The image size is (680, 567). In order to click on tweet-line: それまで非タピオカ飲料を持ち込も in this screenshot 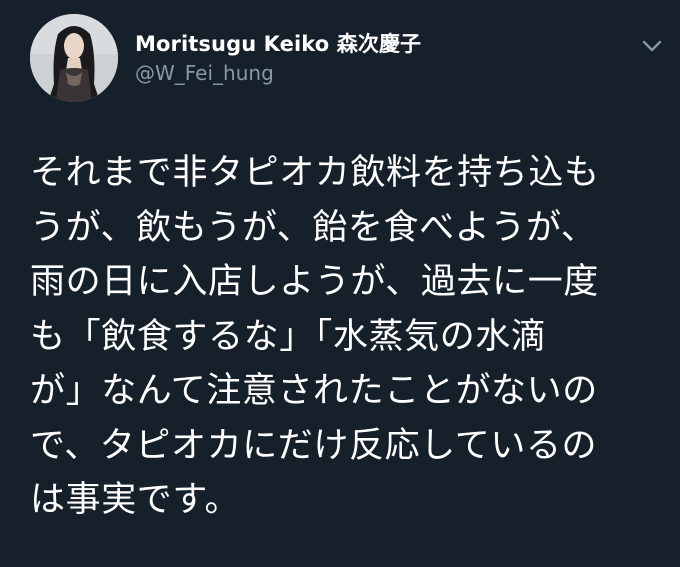, I will do `click(315, 173)`.